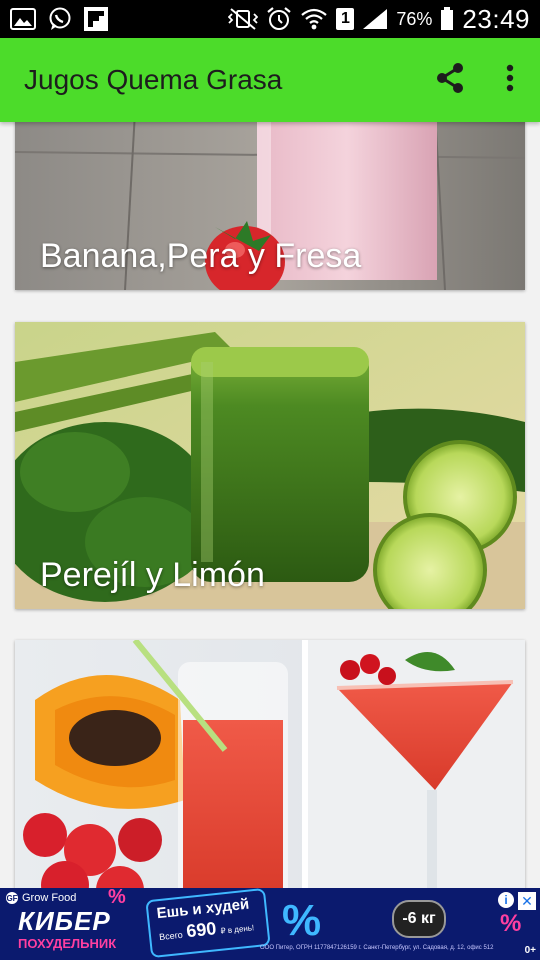 The height and width of the screenshot is (960, 540). I want to click on status-bar: 1 76% 23:49, so click(270, 19).